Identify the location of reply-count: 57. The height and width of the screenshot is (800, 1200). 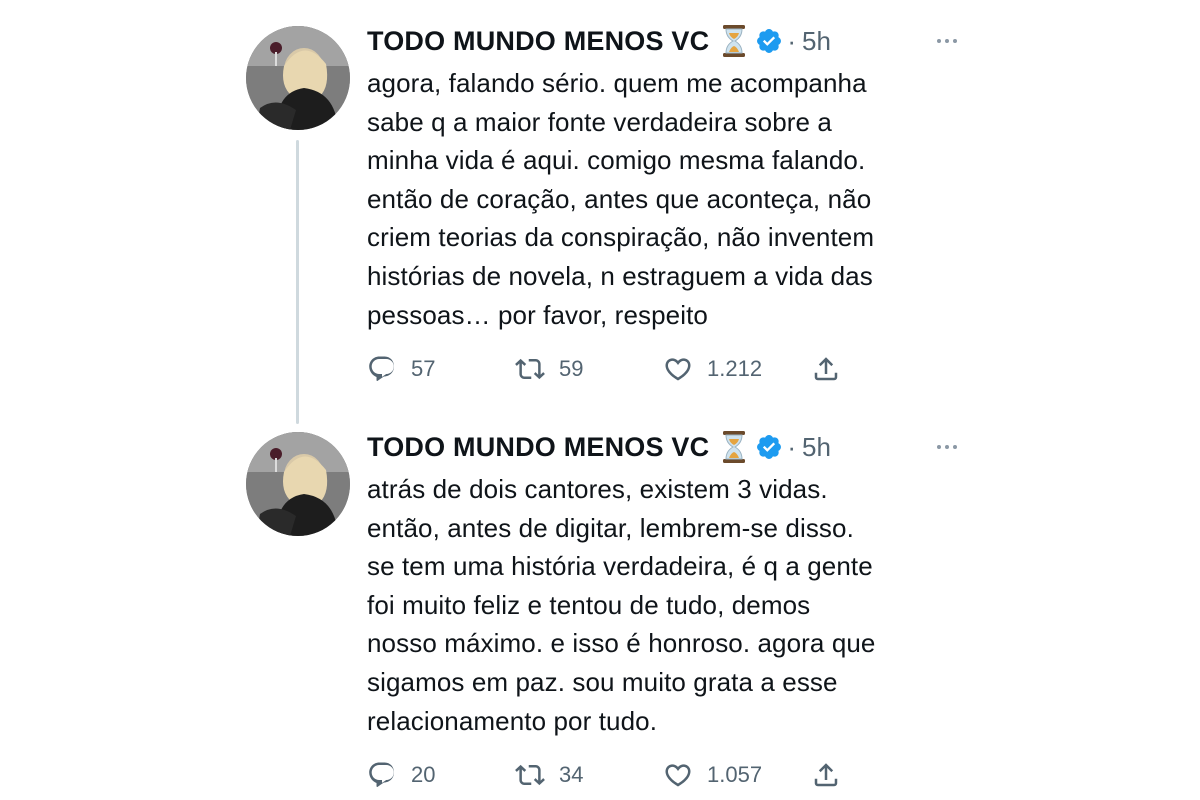
(423, 369).